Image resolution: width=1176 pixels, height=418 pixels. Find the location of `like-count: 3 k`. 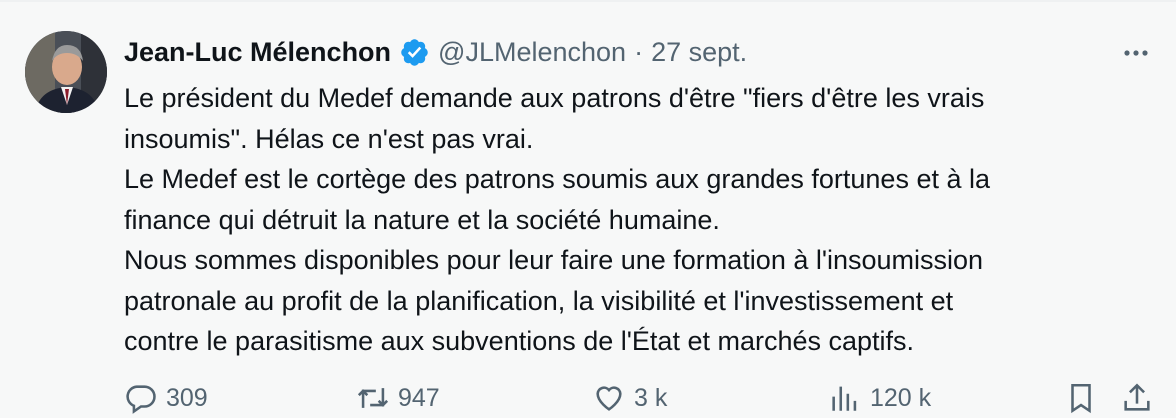

like-count: 3 k is located at coordinates (651, 398).